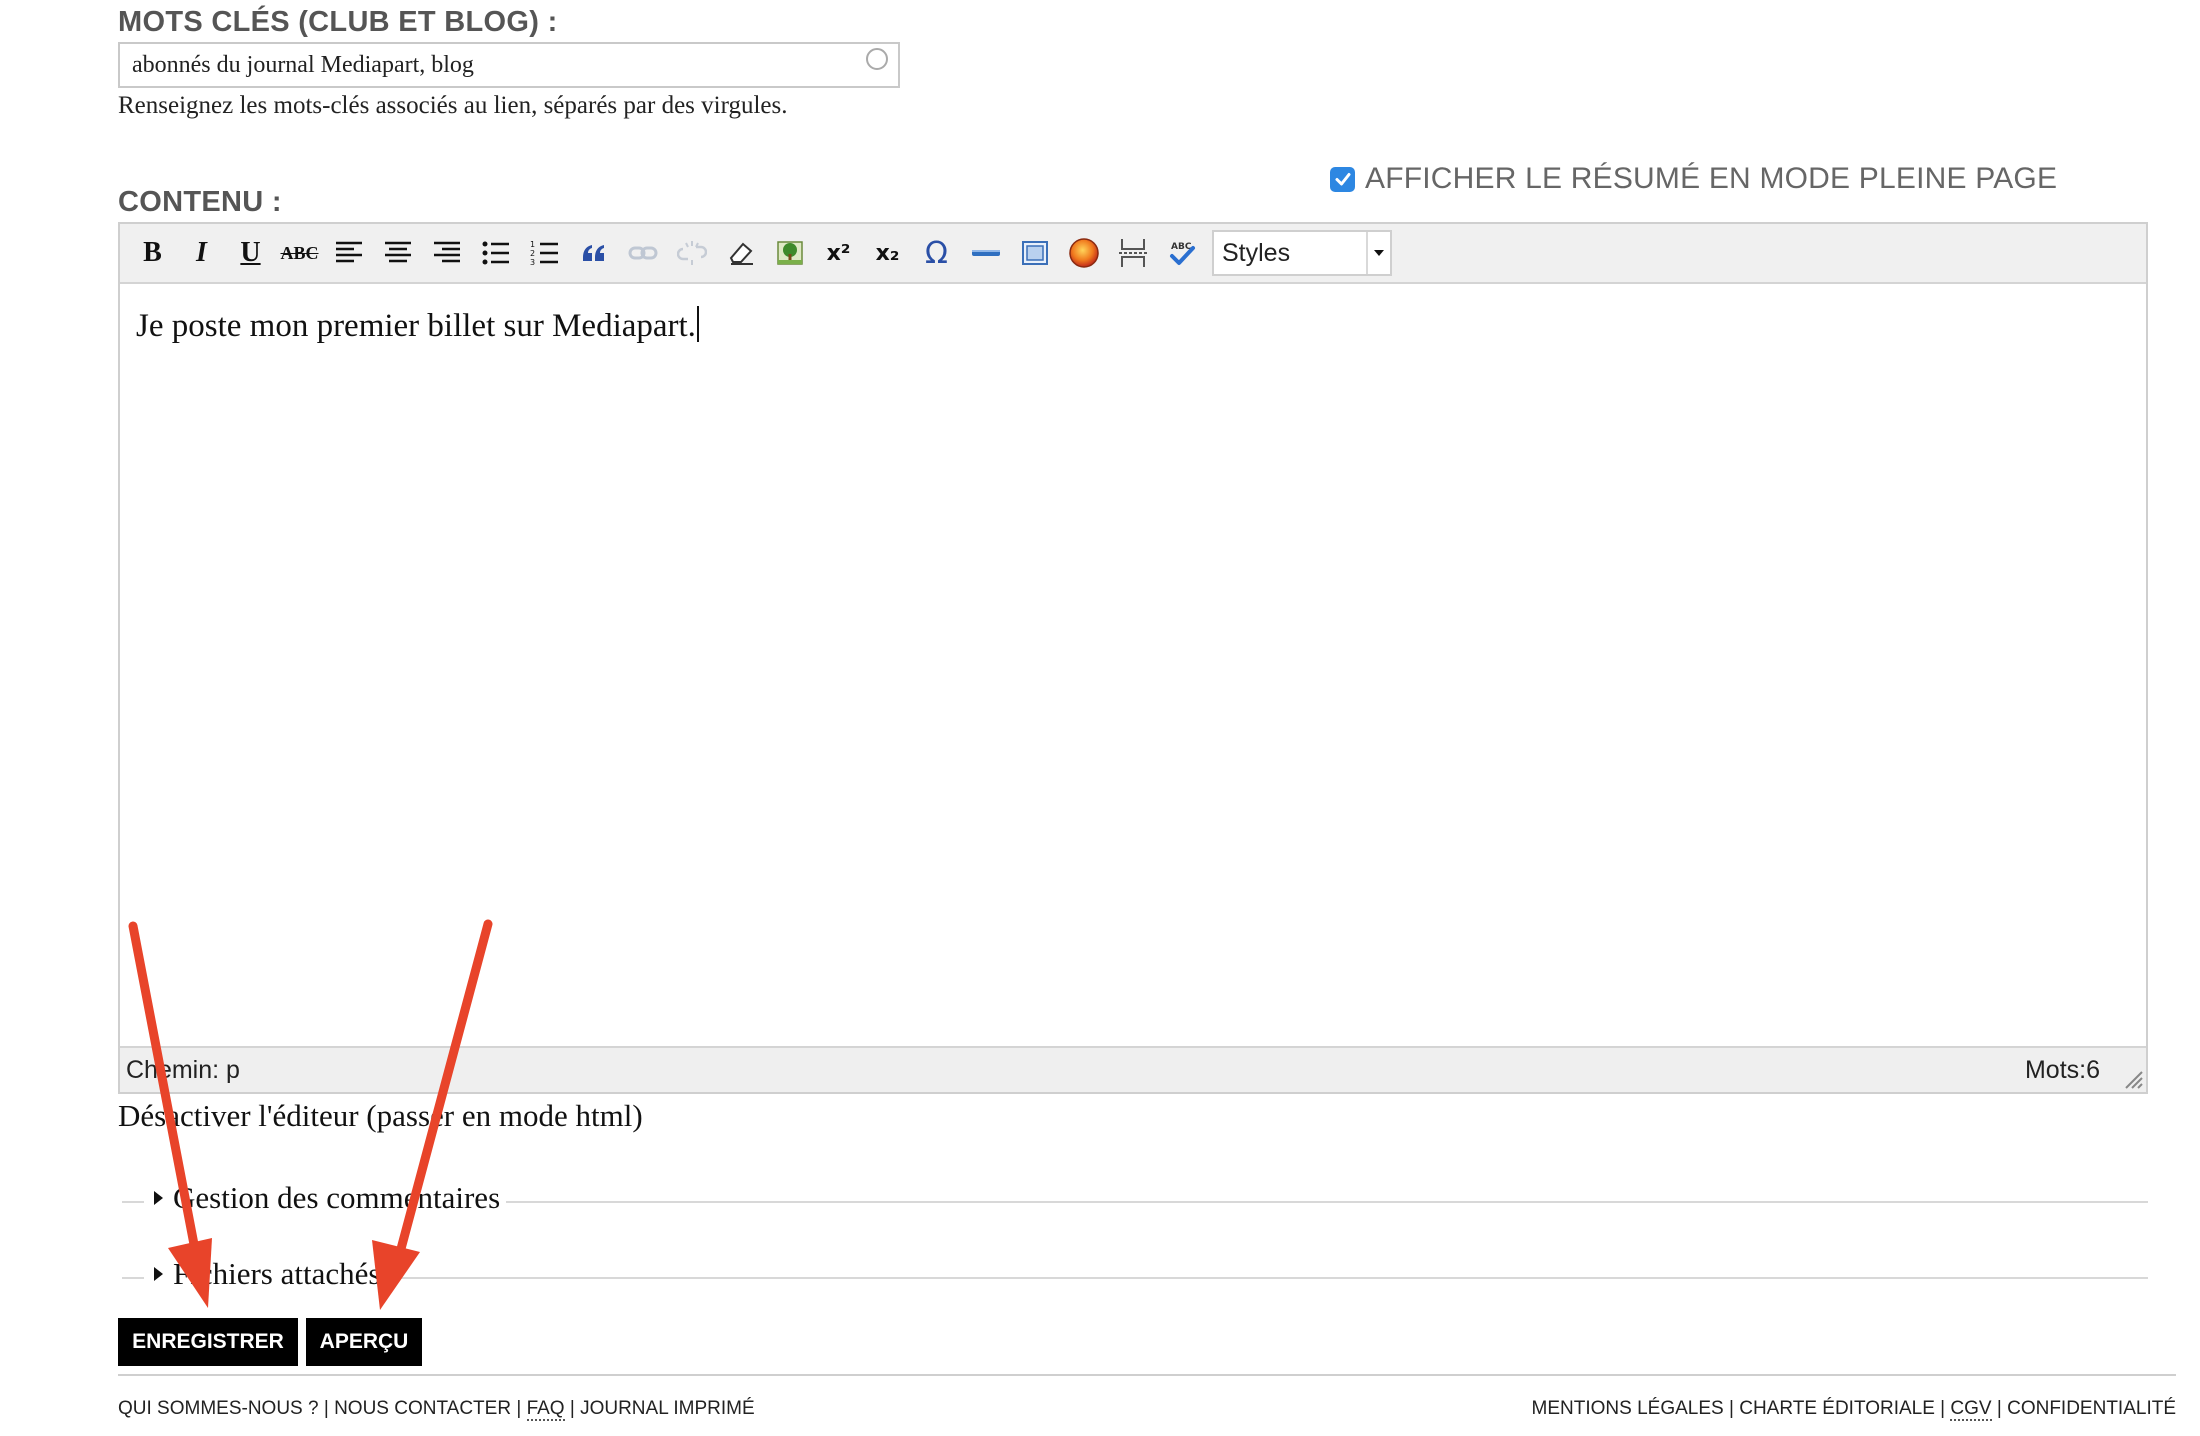  Describe the element at coordinates (1711, 178) in the screenshot. I see `summary-option-label: AFFICHER LE RÉSUMÉ EN MODE PLEINE PAGE` at that location.